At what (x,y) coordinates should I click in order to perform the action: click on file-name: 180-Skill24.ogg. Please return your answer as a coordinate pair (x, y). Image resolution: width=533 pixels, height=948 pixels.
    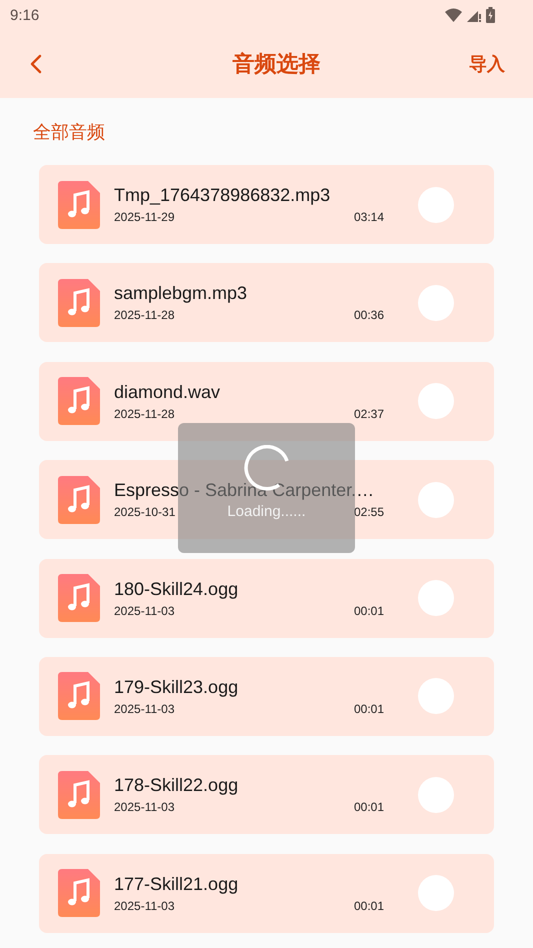
    Looking at the image, I should click on (177, 589).